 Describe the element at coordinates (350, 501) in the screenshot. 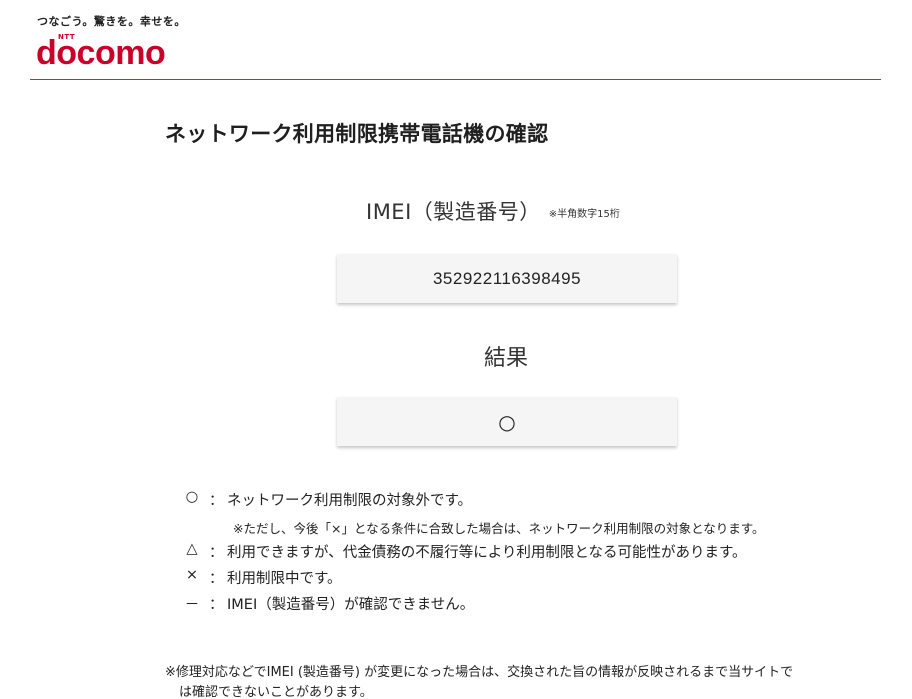

I see `legend-text: ネットワーク利用制限の対象外です。` at that location.